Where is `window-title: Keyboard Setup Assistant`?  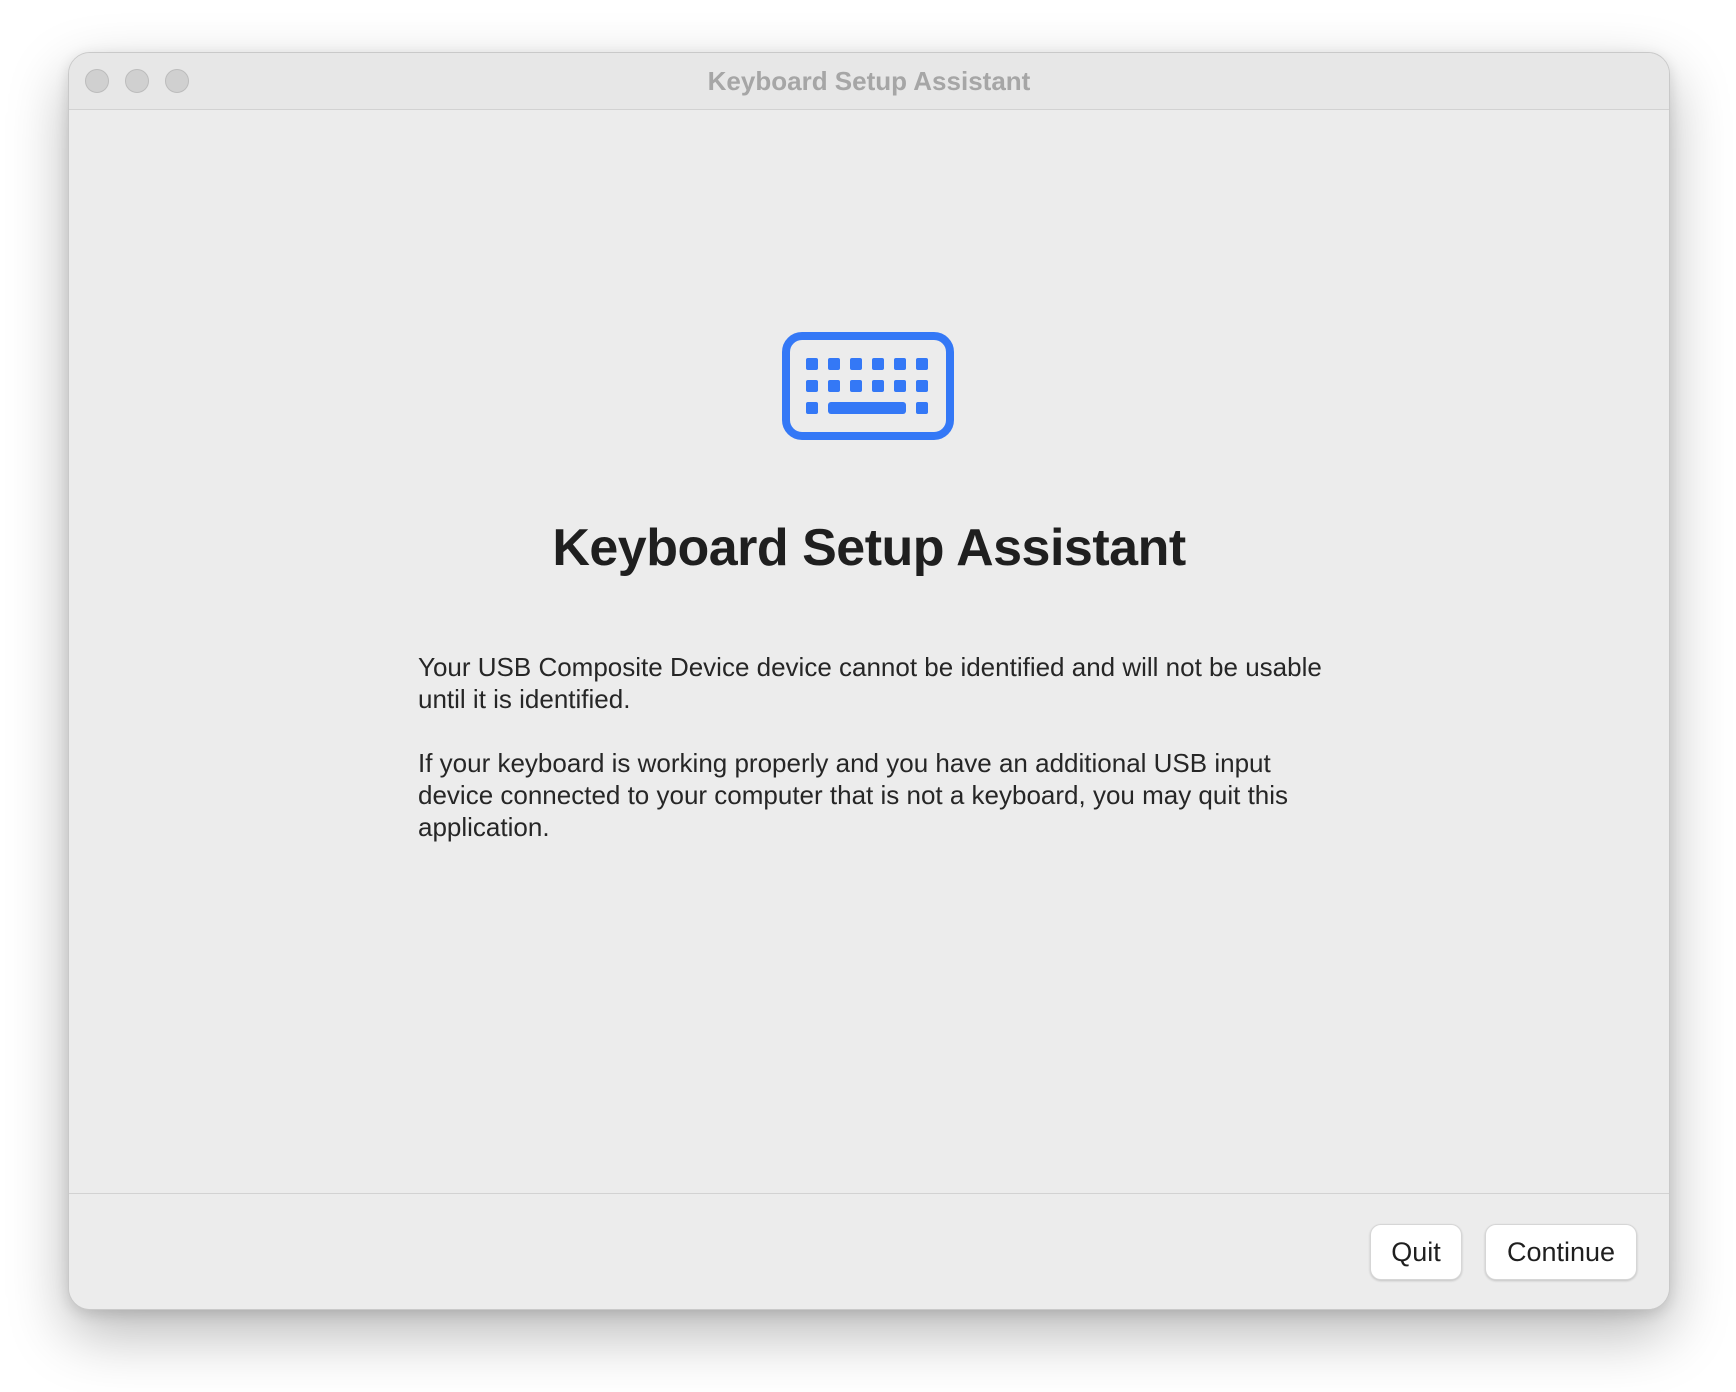
window-title: Keyboard Setup Assistant is located at coordinates (869, 81).